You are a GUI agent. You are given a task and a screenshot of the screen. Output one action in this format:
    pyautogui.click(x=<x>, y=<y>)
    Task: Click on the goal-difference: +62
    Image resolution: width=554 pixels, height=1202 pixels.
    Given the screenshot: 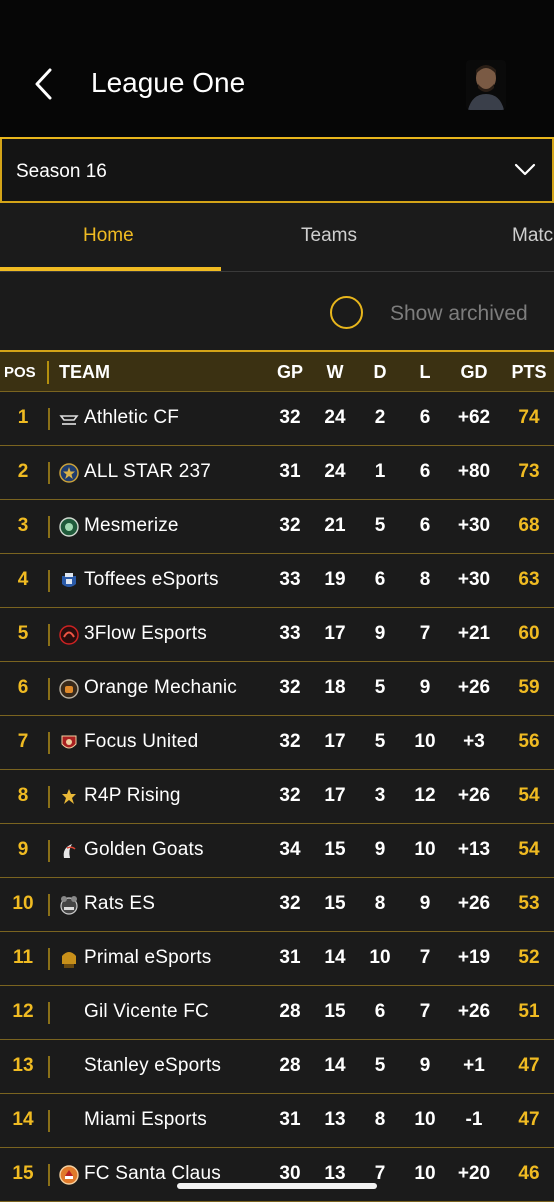 What is the action you would take?
    pyautogui.click(x=474, y=417)
    